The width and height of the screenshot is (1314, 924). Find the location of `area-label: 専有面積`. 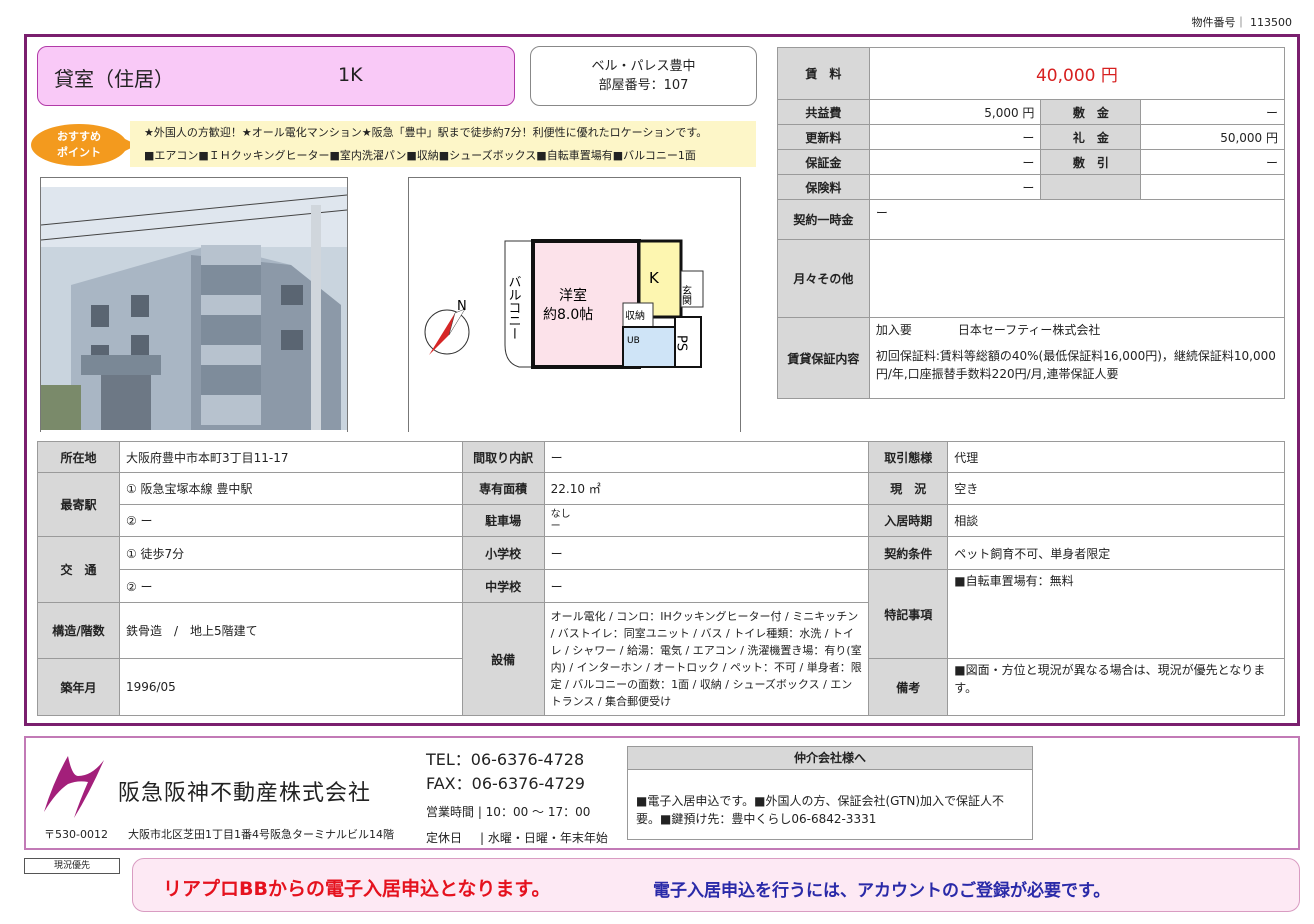

area-label: 専有面積 is located at coordinates (503, 488).